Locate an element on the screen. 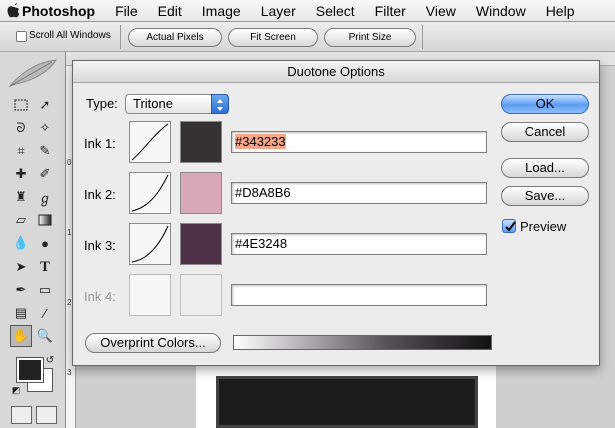  type-select: Tritone is located at coordinates (177, 104).